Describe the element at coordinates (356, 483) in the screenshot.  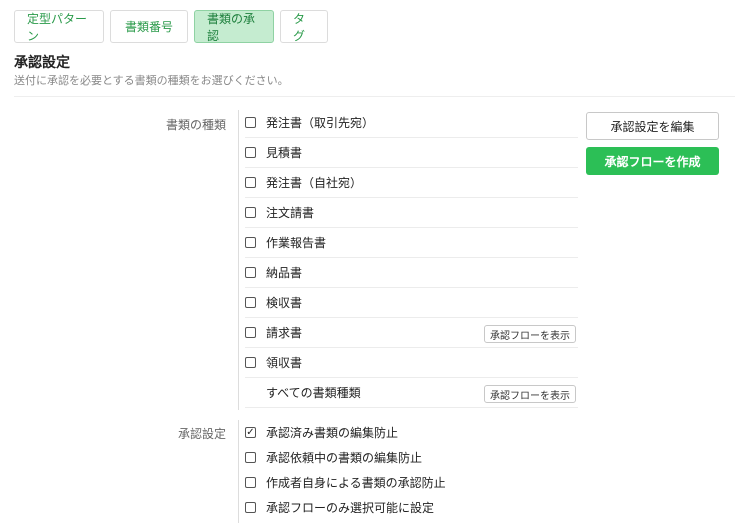
I see `approval-setting-label: 作成者自身による書類の承認防止` at that location.